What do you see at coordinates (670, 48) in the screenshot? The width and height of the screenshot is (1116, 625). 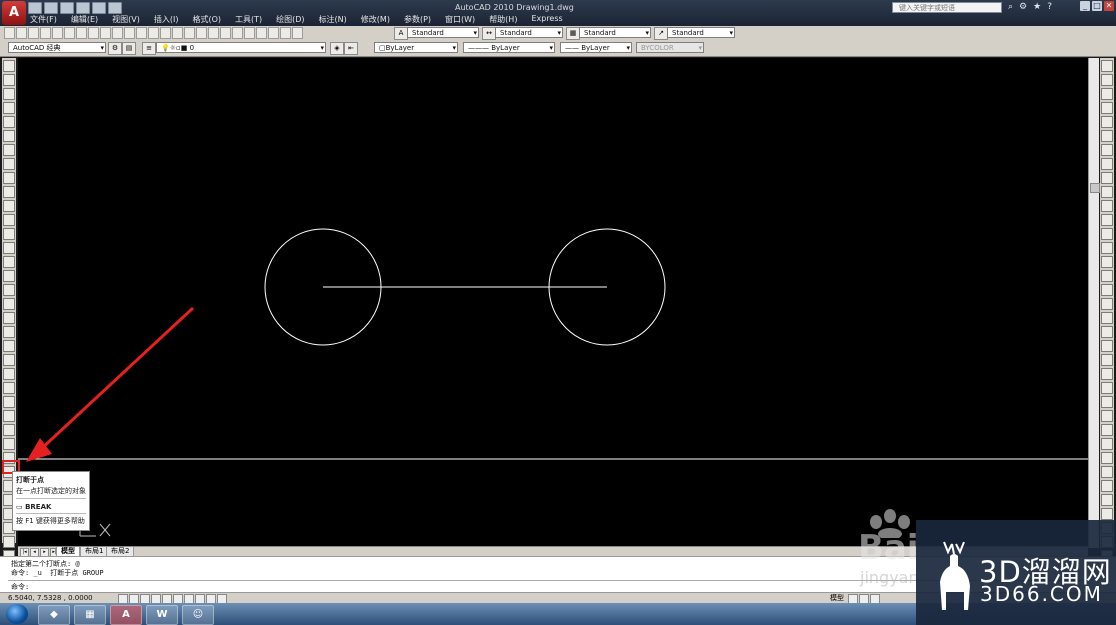 I see `plotstyle-dropdown: BYCOLOR` at bounding box center [670, 48].